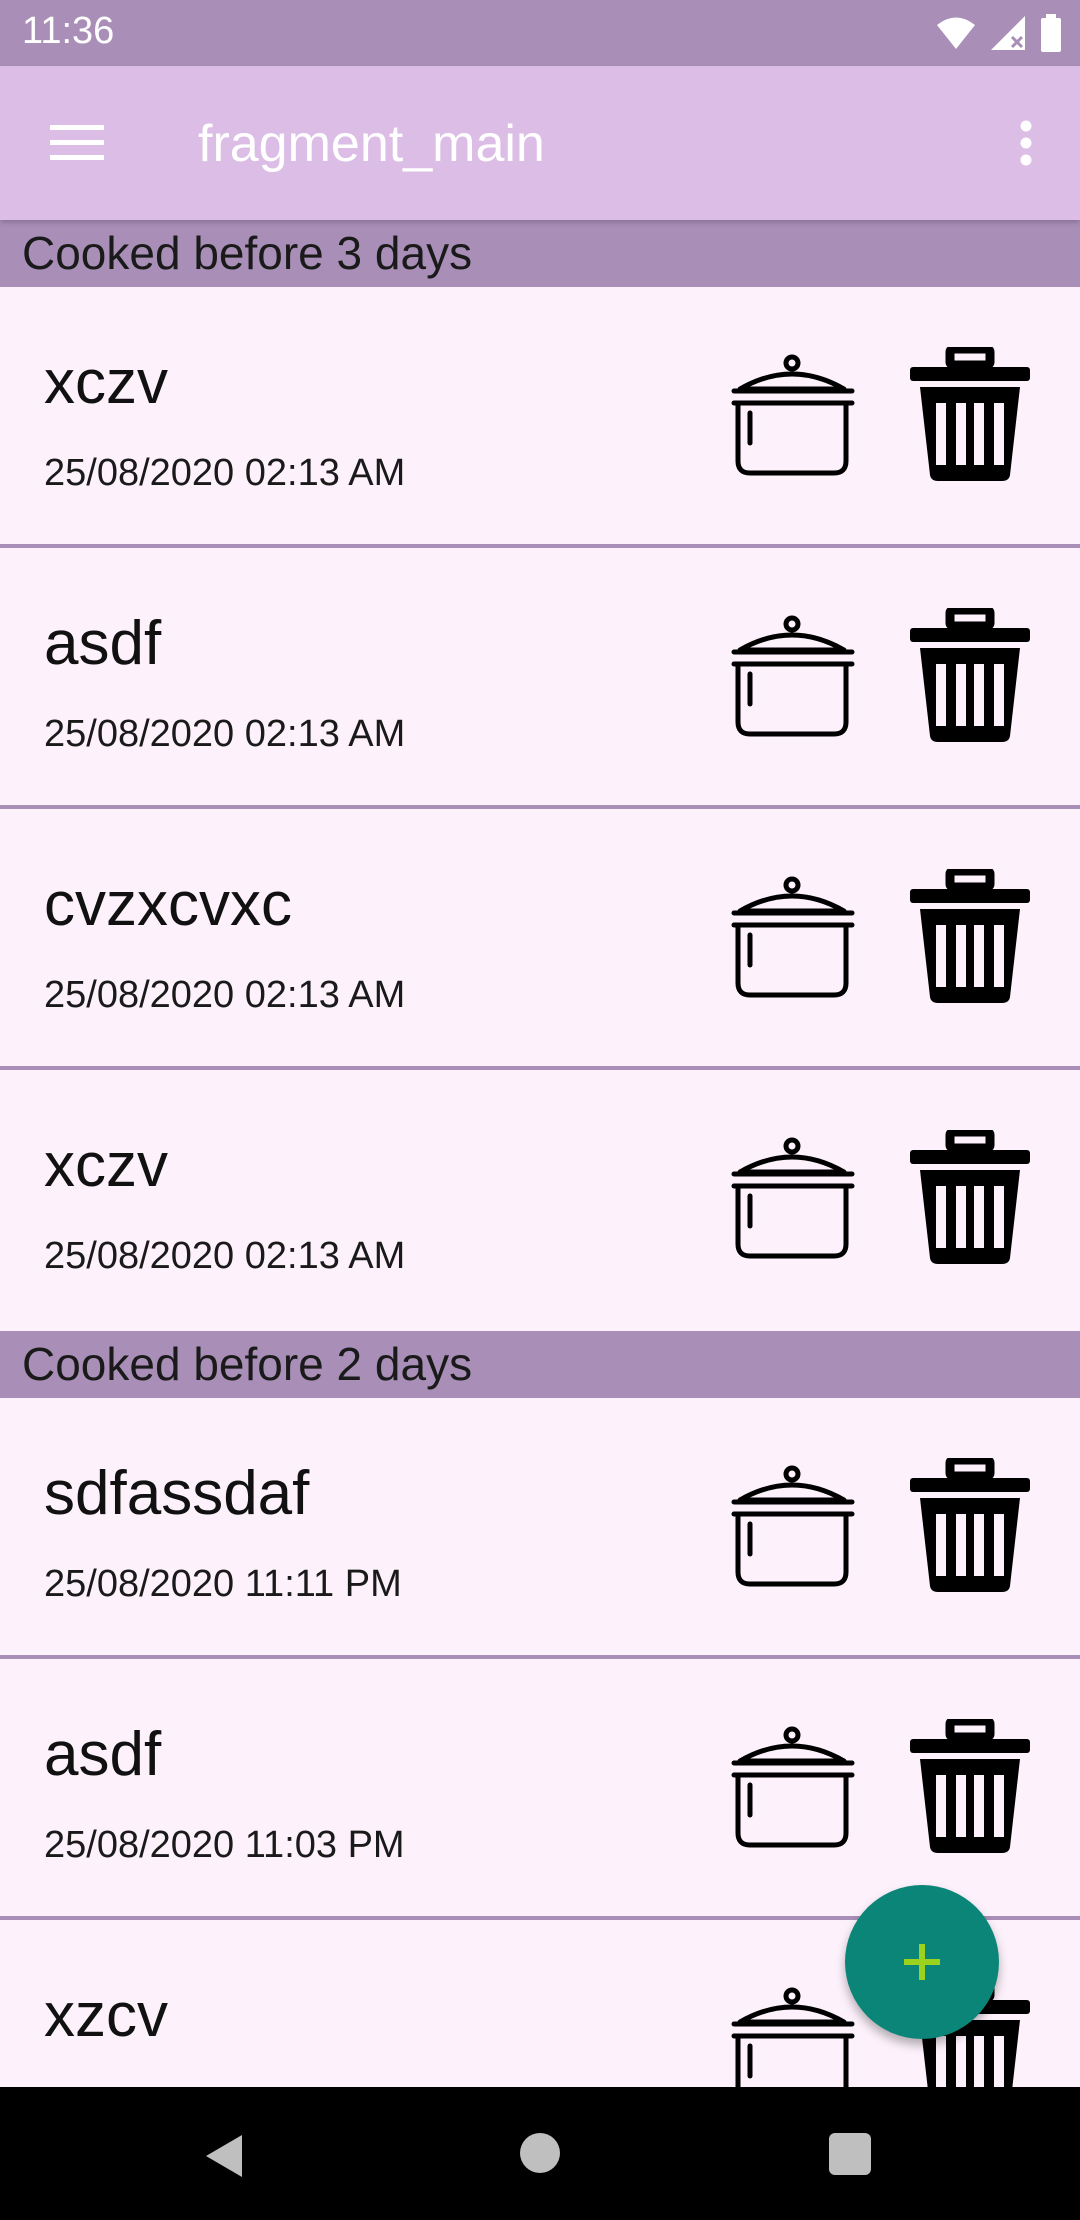  I want to click on status-bar: 11:36, so click(540, 33).